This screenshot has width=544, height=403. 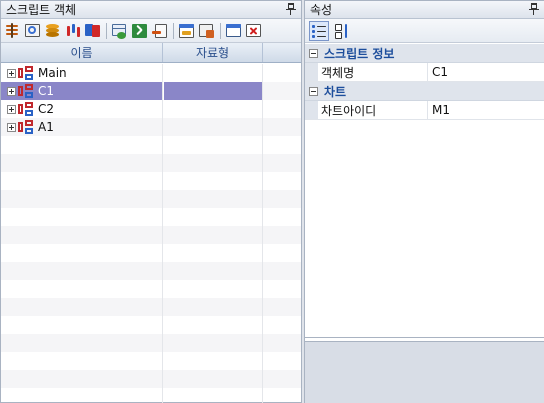 I want to click on tree-row-label: C1, so click(x=46, y=91).